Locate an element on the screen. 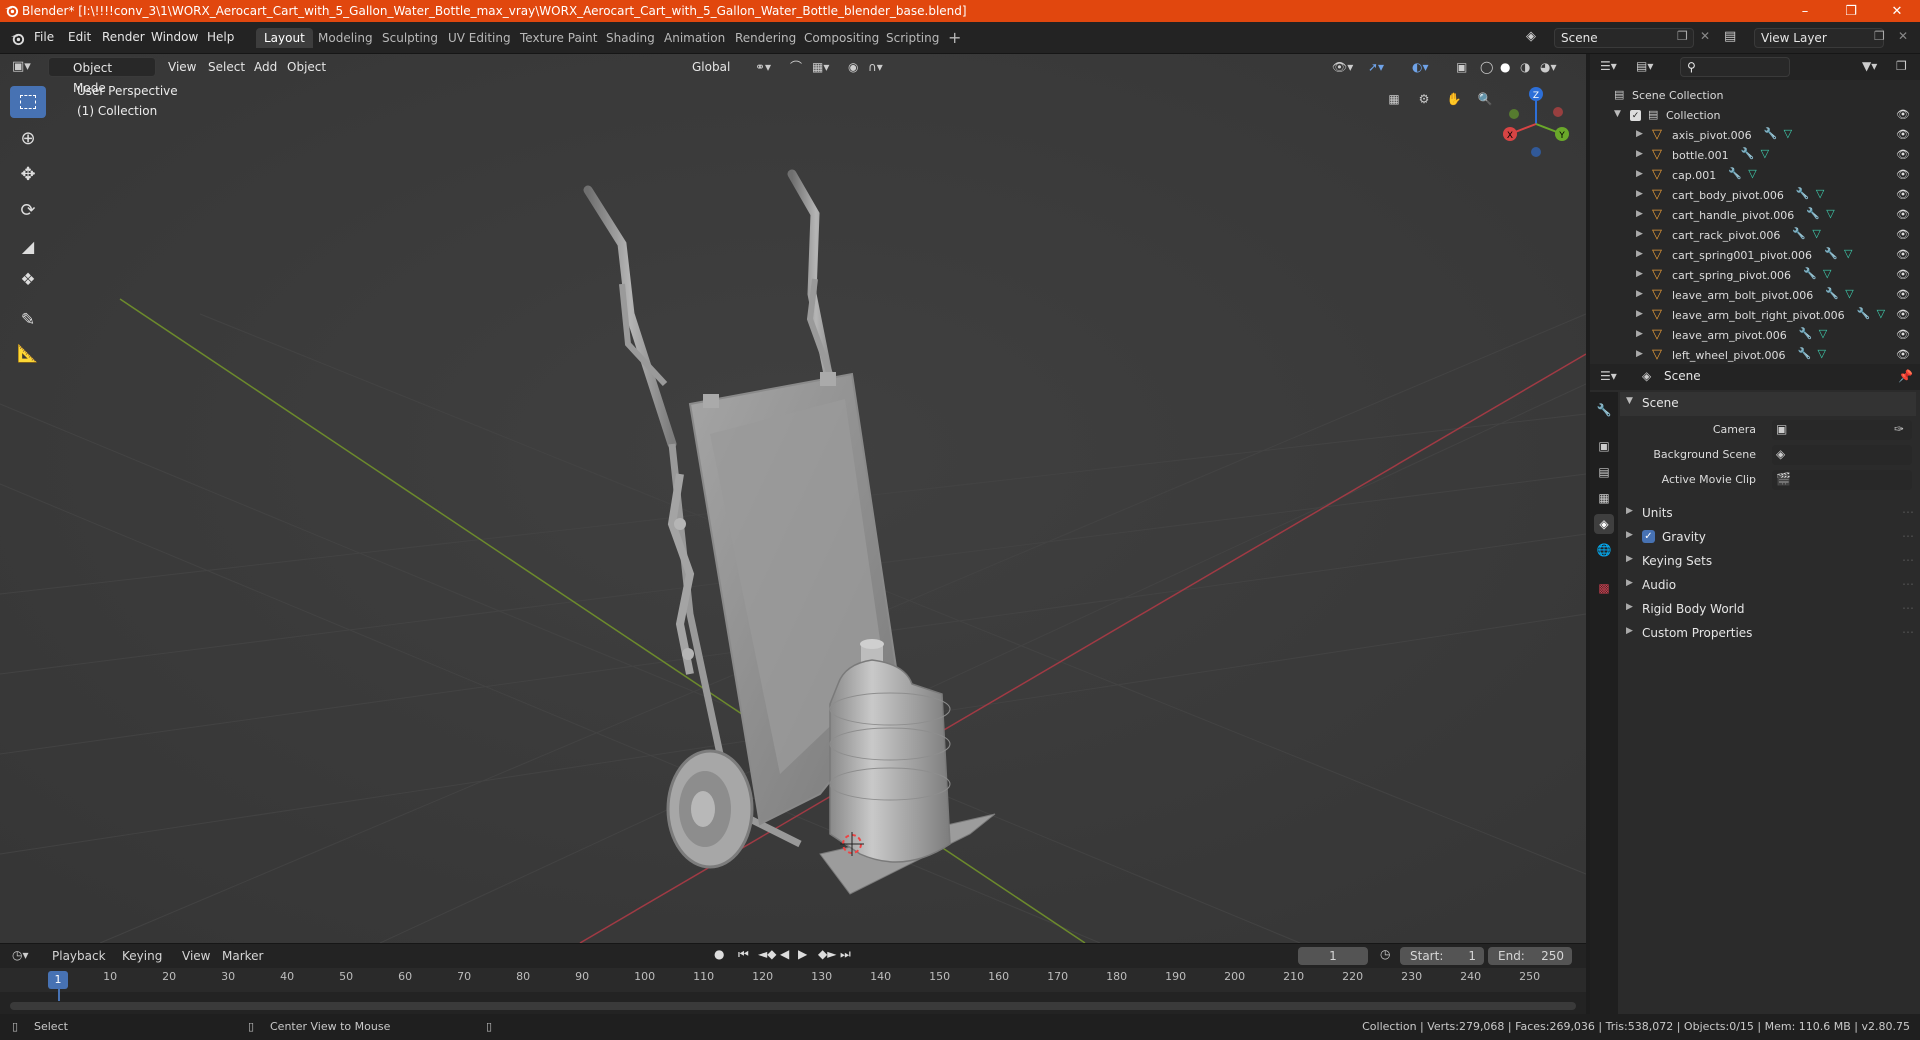 The image size is (1920, 1040). tab-texture-paint: Texture Paint is located at coordinates (558, 38).